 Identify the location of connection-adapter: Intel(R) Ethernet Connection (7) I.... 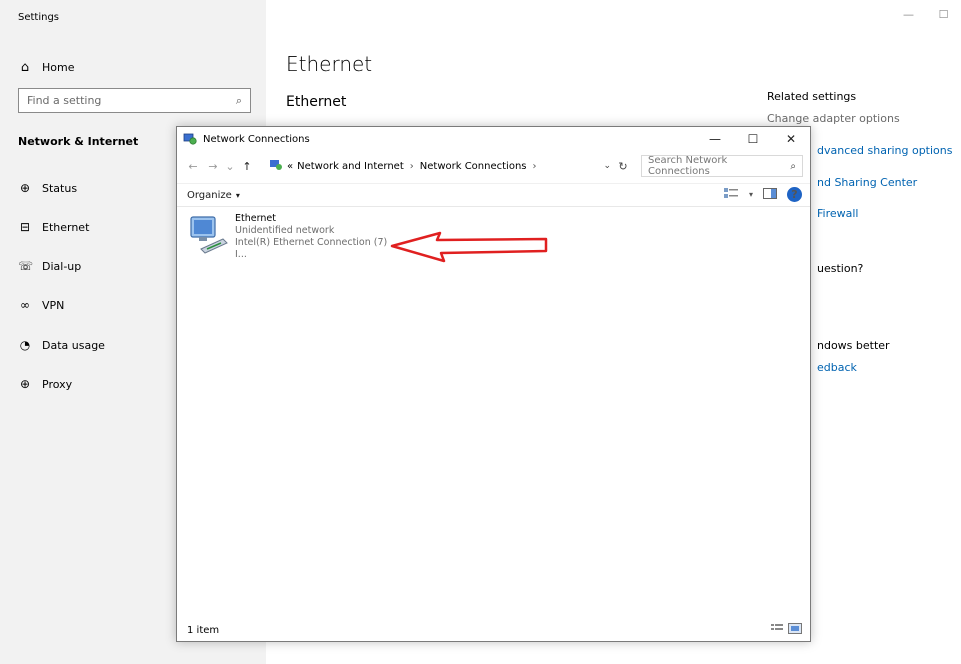
(311, 248).